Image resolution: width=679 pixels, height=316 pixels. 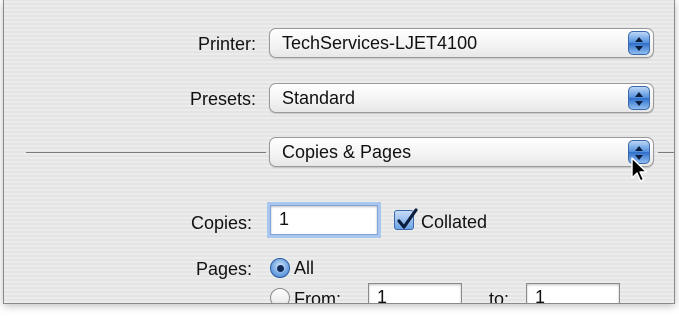 What do you see at coordinates (461, 98) in the screenshot?
I see `presets-popup: Standard` at bounding box center [461, 98].